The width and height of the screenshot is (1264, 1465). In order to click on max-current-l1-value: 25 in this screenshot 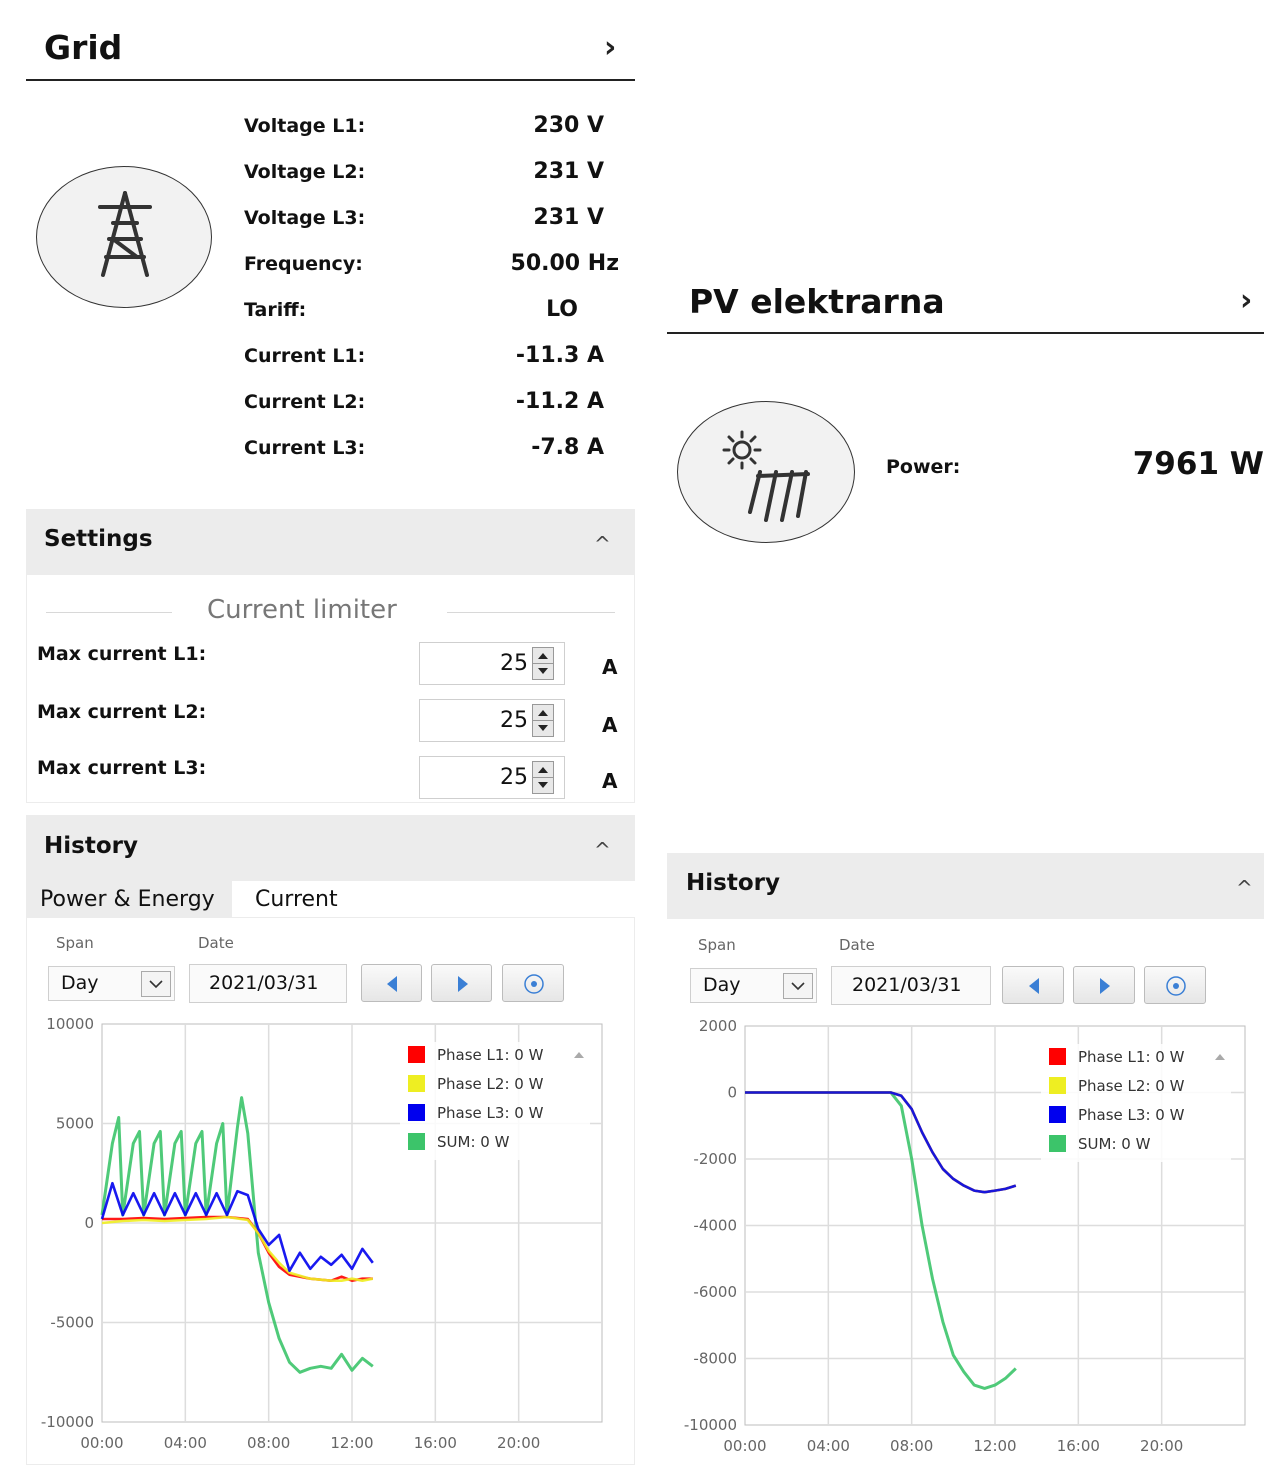, I will do `click(514, 663)`.